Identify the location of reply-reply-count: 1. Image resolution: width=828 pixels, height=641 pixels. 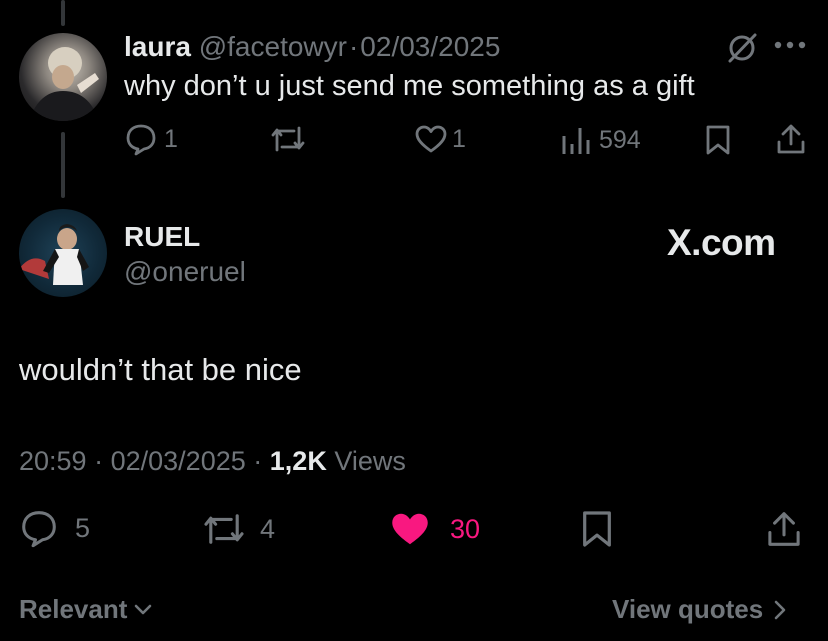
(171, 138).